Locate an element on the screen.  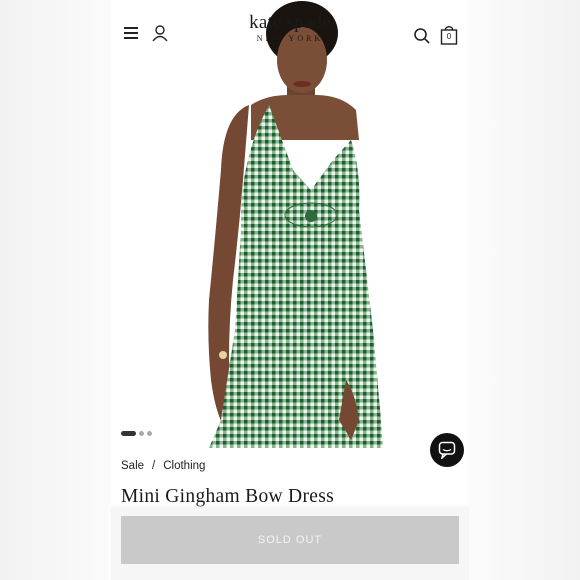
brand-subtitle: NEW YORK is located at coordinates (290, 38).